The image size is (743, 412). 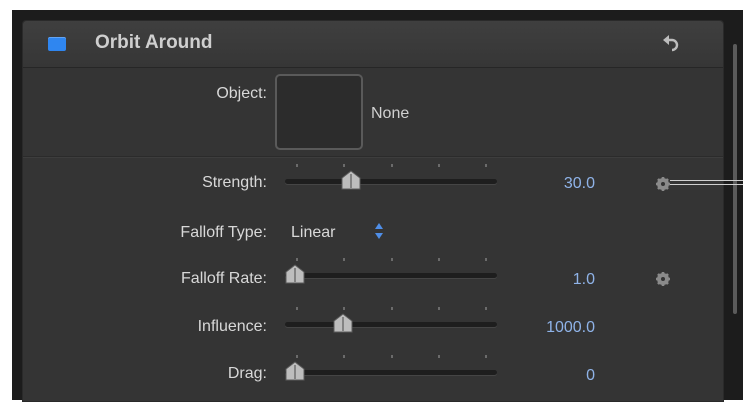 I want to click on panel-header: Orbit Around, so click(x=373, y=44).